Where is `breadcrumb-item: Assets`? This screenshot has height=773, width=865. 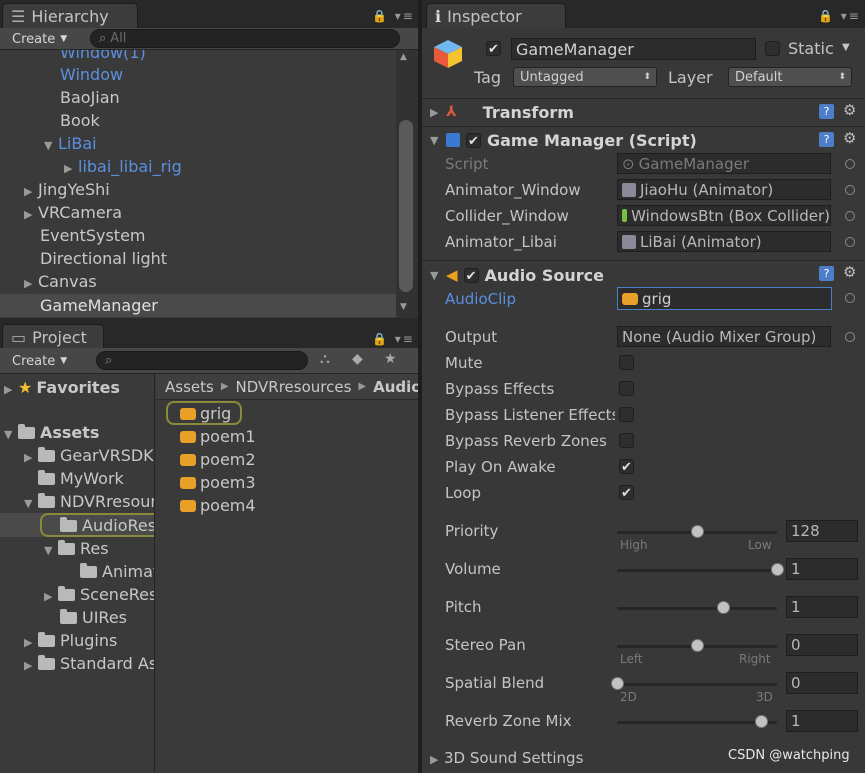 breadcrumb-item: Assets is located at coordinates (189, 387).